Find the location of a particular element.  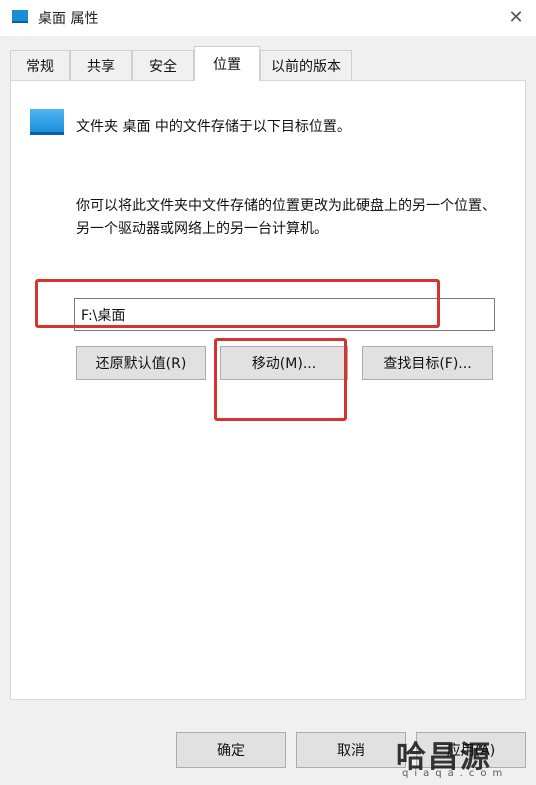

window-title: 桌面 属性 is located at coordinates (68, 19).